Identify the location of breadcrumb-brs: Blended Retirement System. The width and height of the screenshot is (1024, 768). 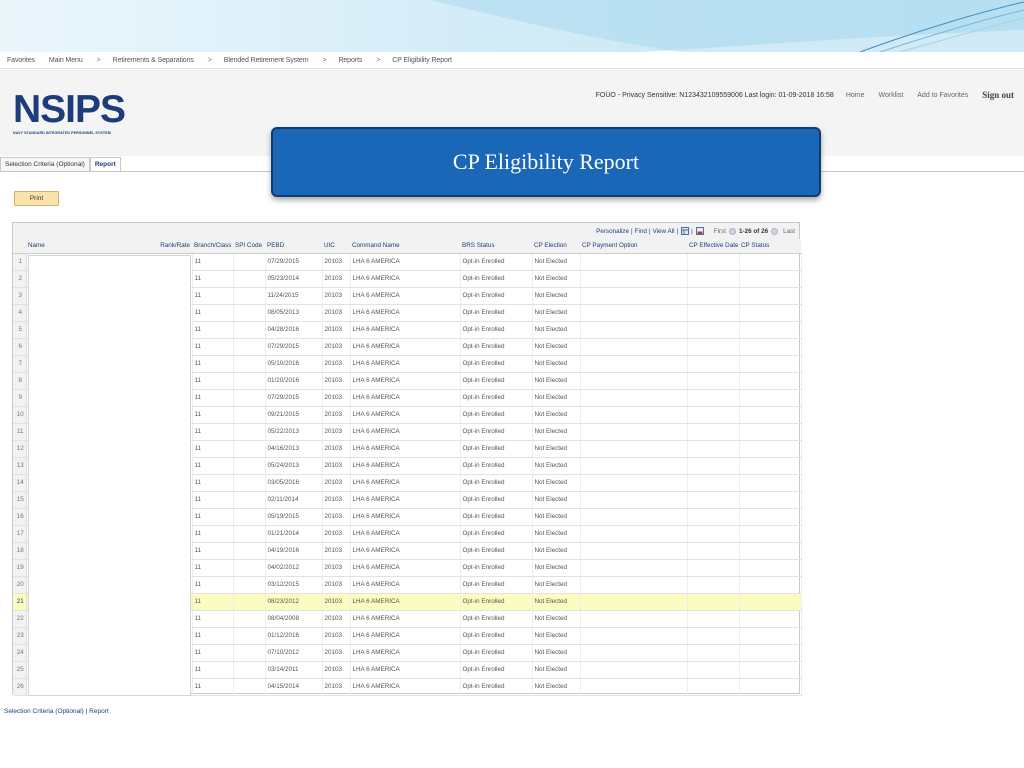
(266, 60).